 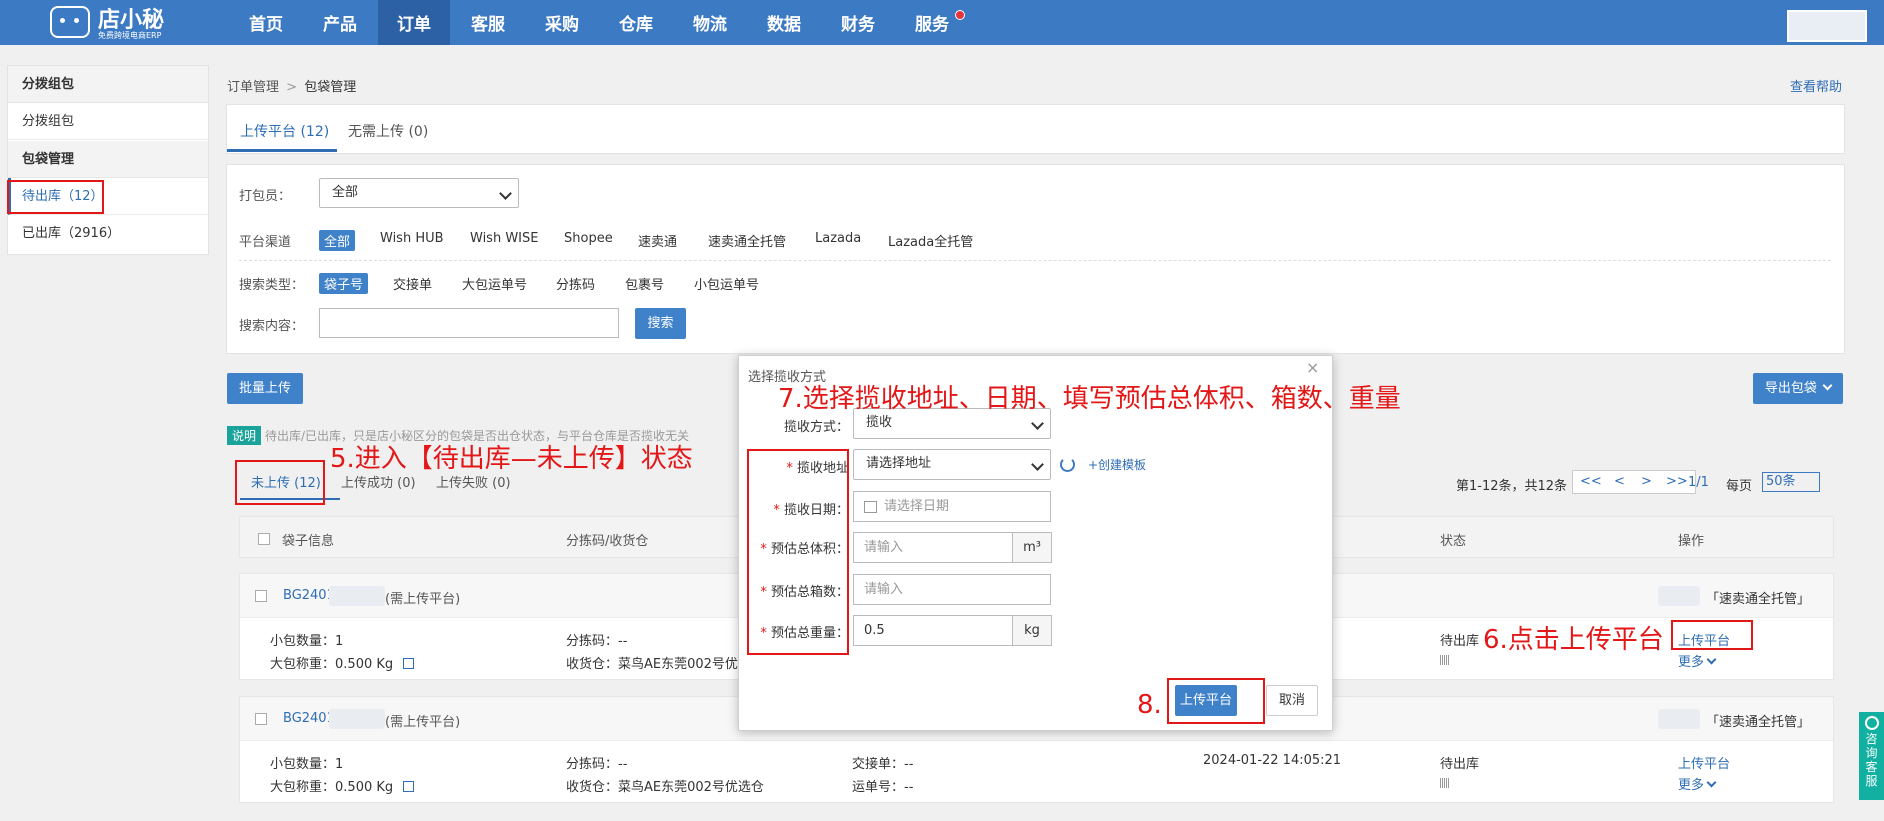 What do you see at coordinates (726, 283) in the screenshot?
I see `search-type-small-waybill: 小包运单号` at bounding box center [726, 283].